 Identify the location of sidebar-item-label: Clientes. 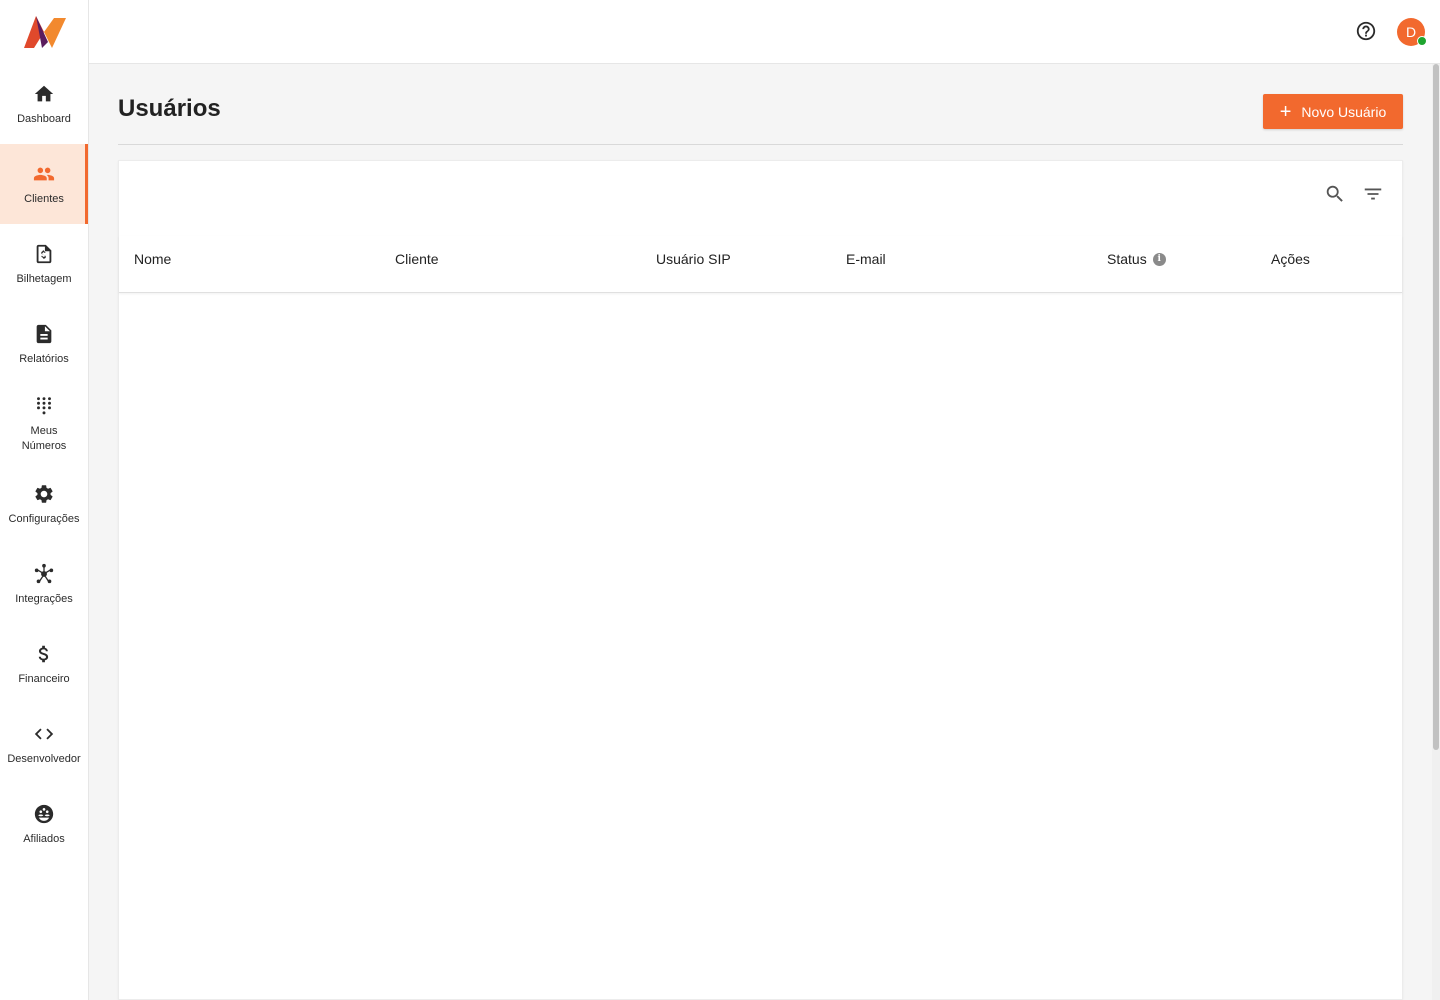
(44, 198).